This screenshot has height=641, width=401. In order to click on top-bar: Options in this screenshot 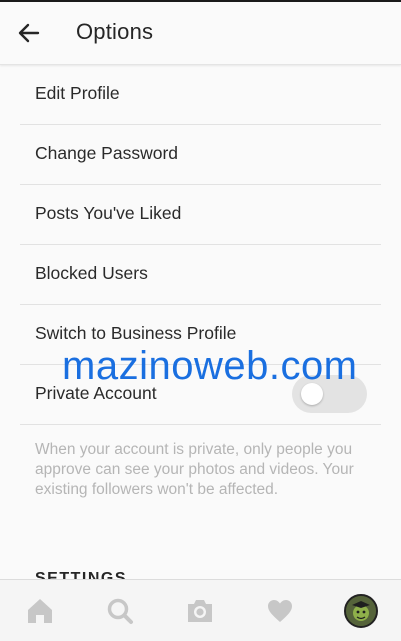, I will do `click(200, 32)`.